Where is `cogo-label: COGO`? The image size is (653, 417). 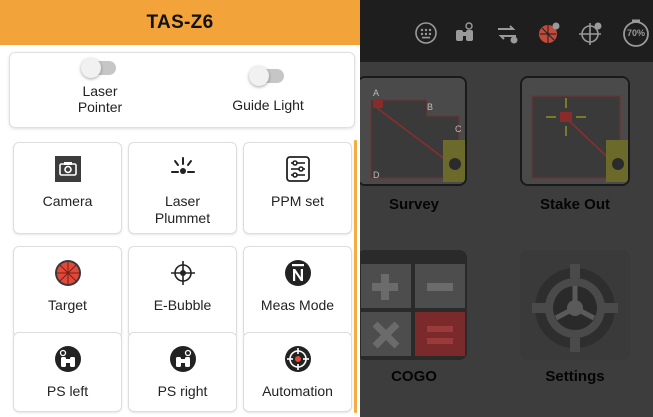 cogo-label: COGO is located at coordinates (414, 376).